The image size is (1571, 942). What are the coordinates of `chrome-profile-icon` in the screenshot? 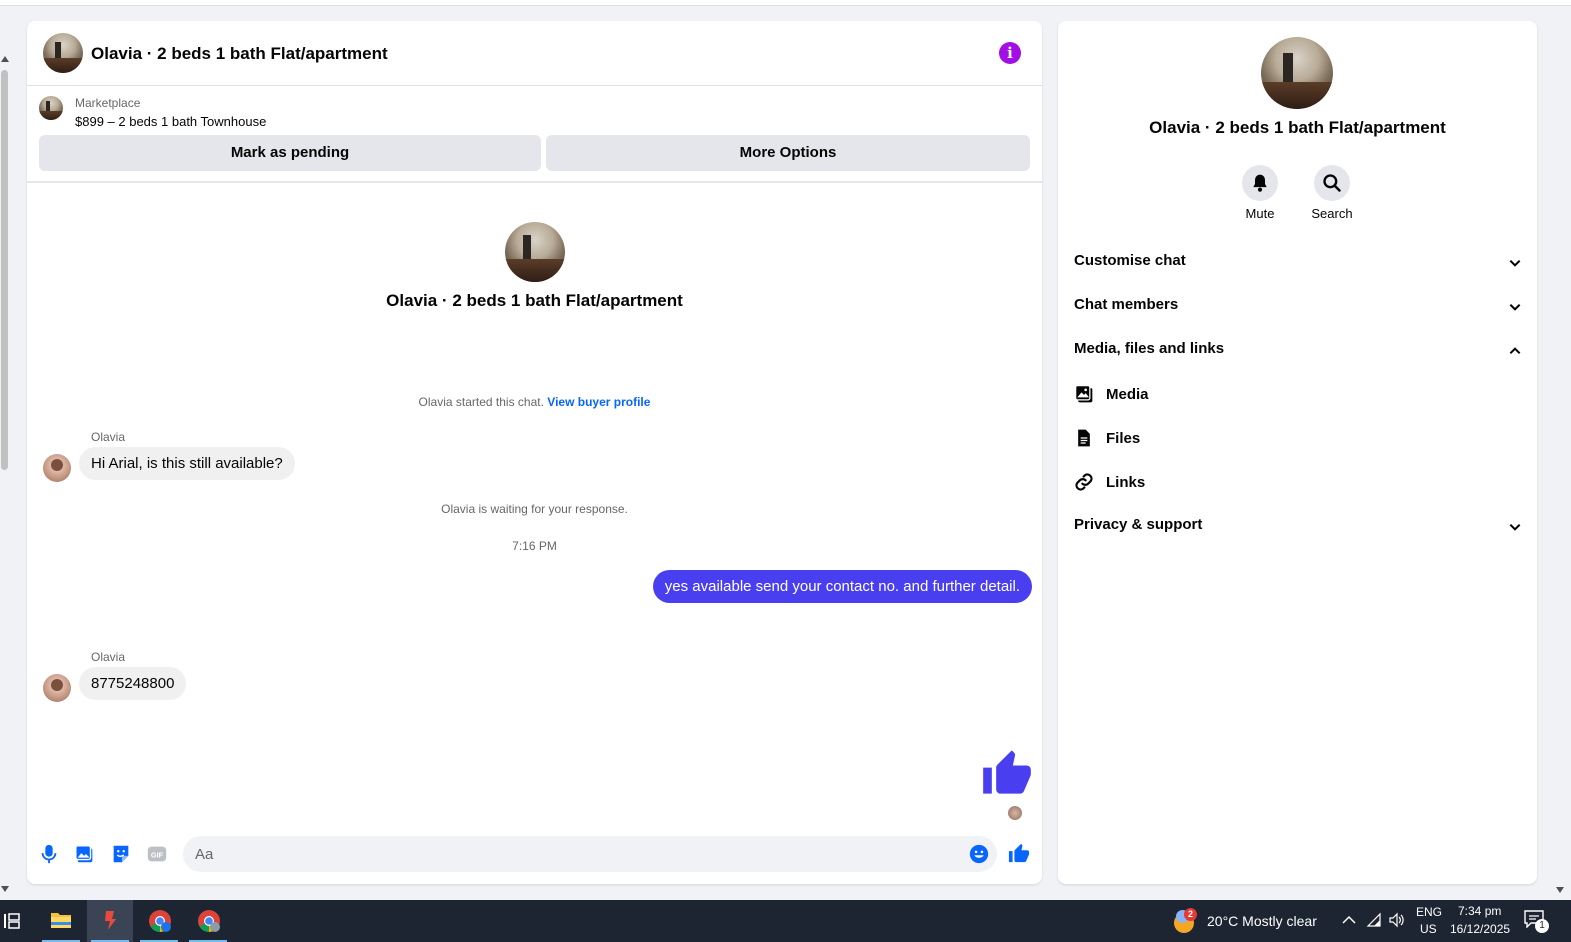 It's located at (209, 921).